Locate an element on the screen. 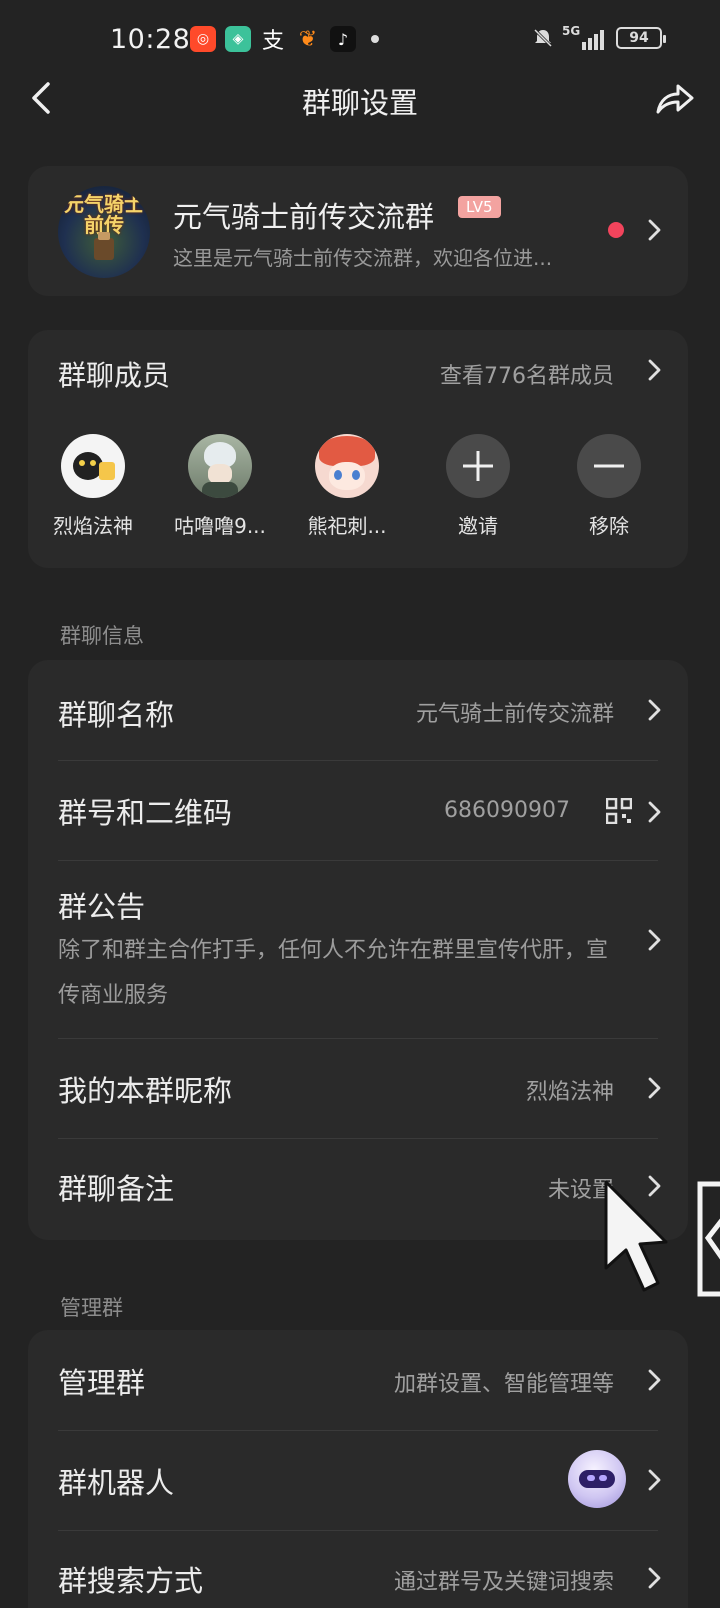 This screenshot has height=1608, width=720. status-time: 10:28 is located at coordinates (150, 39).